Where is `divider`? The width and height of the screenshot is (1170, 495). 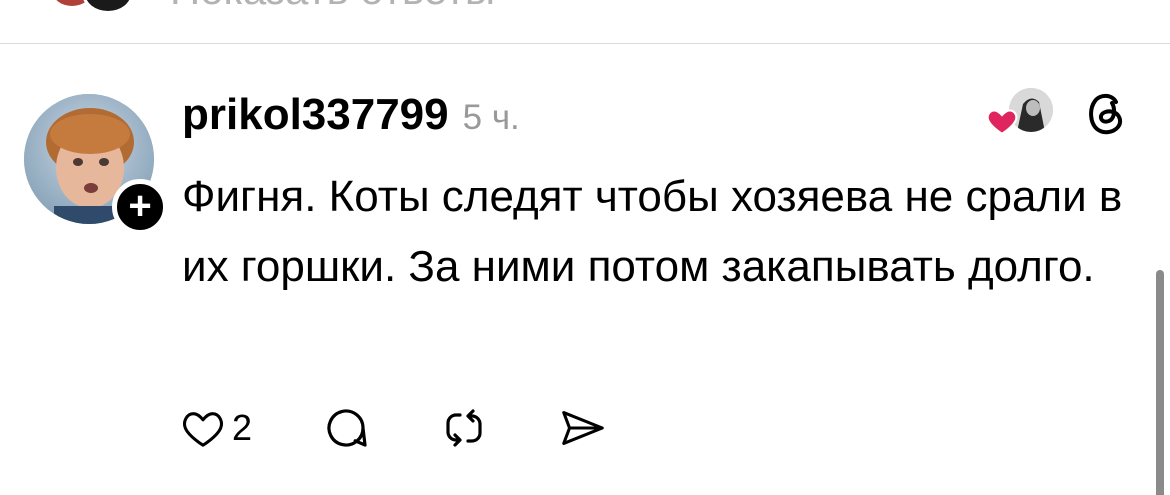
divider is located at coordinates (585, 43).